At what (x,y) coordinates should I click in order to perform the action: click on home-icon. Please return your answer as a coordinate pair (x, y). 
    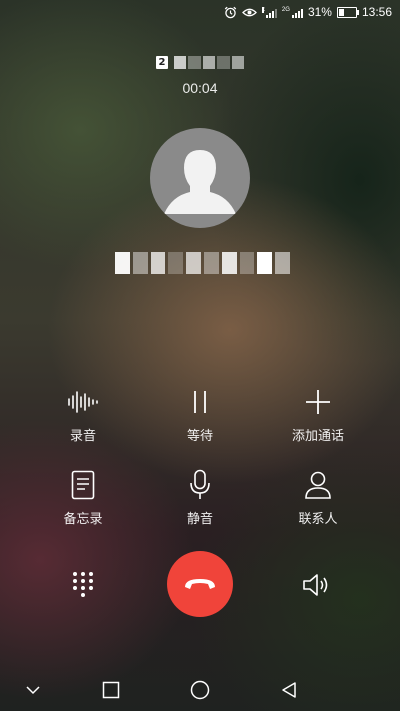
    Looking at the image, I should click on (200, 690).